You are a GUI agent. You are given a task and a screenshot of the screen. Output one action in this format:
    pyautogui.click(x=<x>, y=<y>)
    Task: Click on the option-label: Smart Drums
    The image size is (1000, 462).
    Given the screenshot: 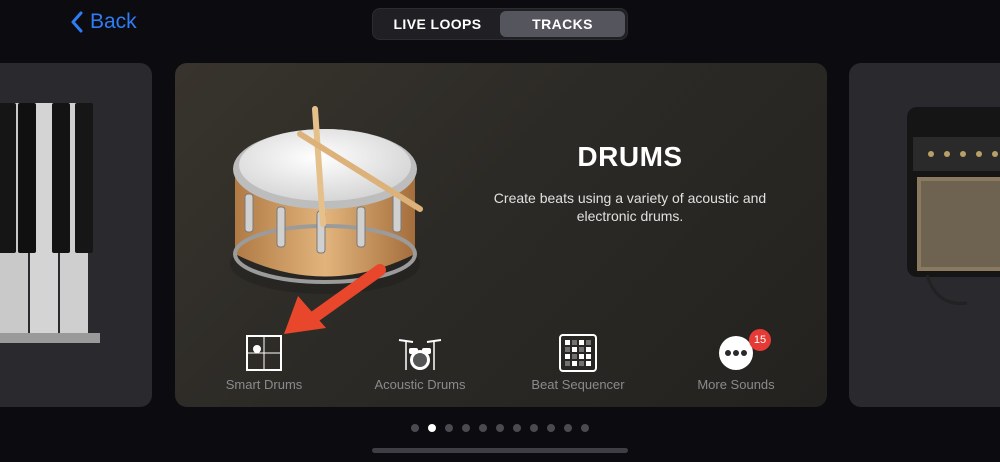 What is the action you would take?
    pyautogui.click(x=264, y=384)
    